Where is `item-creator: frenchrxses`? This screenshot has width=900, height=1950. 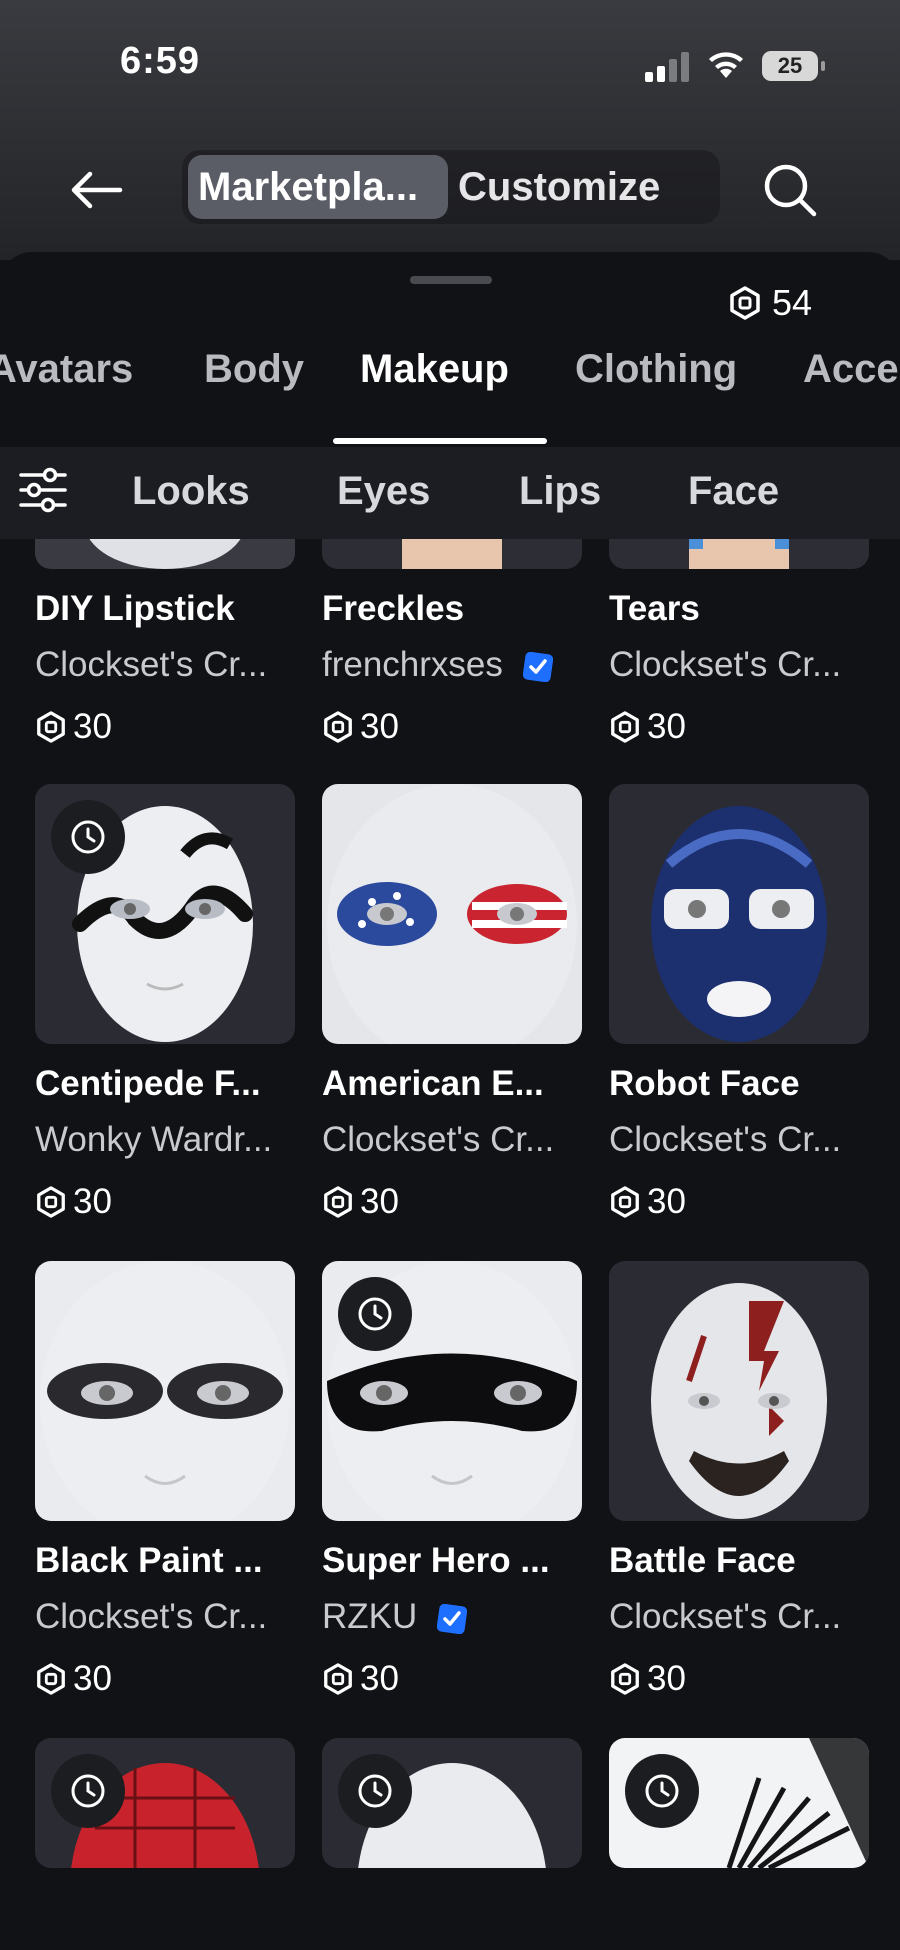
item-creator: frenchrxses is located at coordinates (437, 665).